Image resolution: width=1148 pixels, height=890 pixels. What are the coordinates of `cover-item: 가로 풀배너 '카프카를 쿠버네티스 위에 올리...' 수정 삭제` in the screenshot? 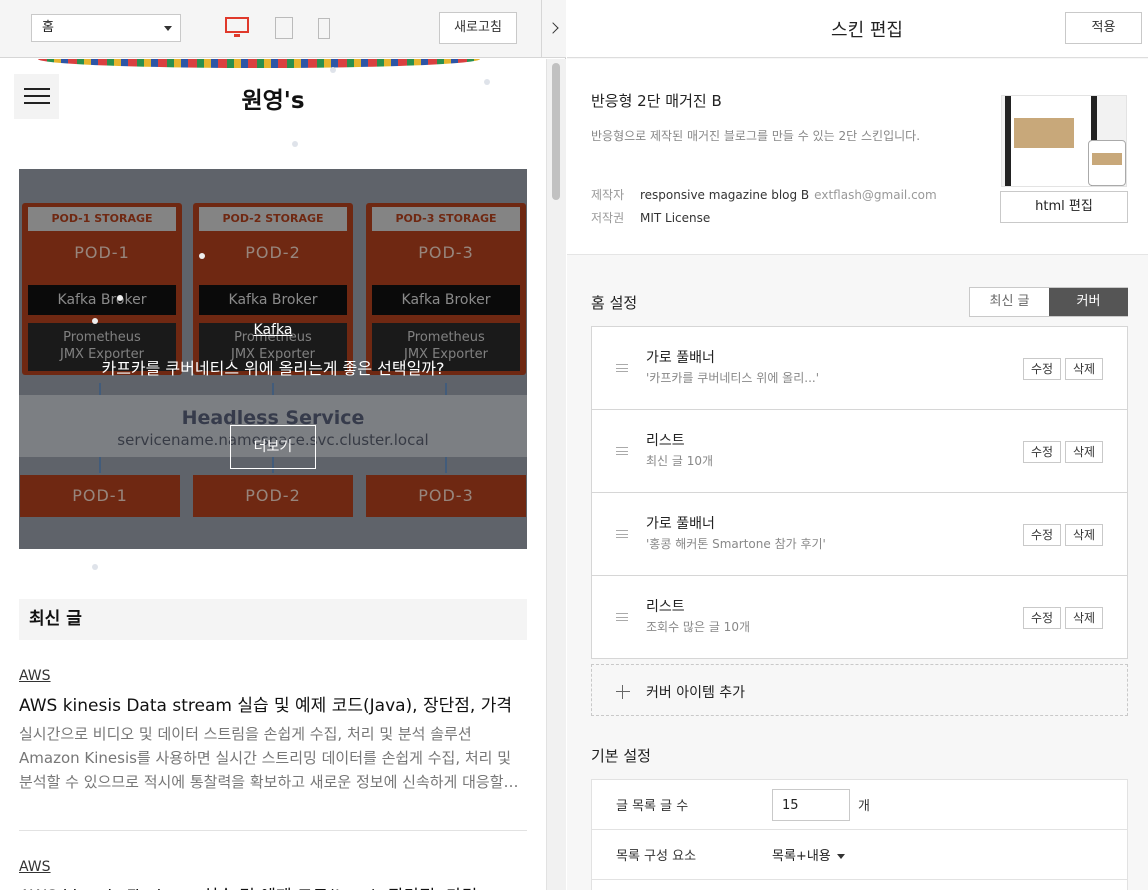 It's located at (859, 368).